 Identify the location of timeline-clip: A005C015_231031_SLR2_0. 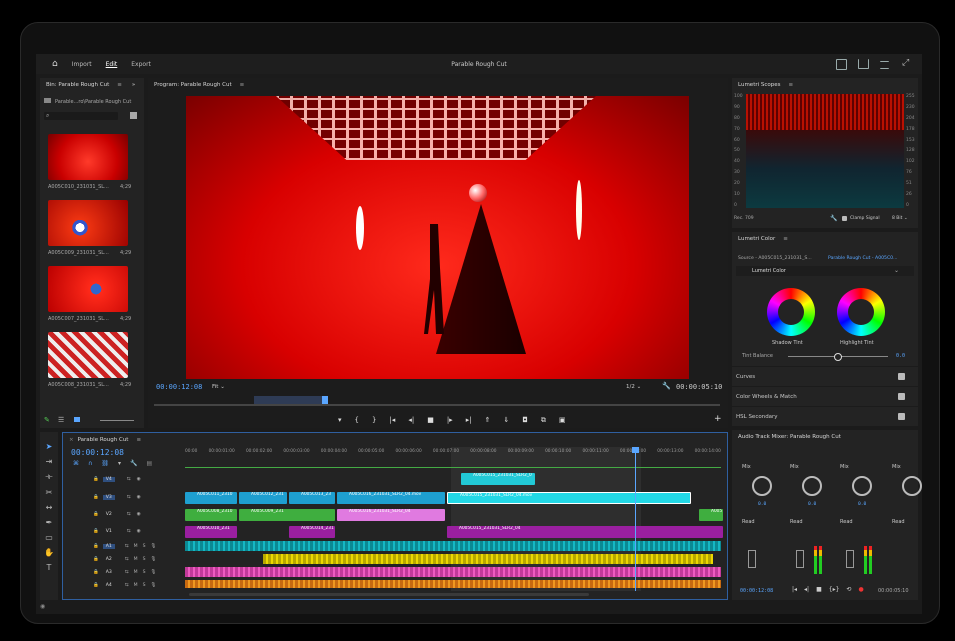
(498, 479).